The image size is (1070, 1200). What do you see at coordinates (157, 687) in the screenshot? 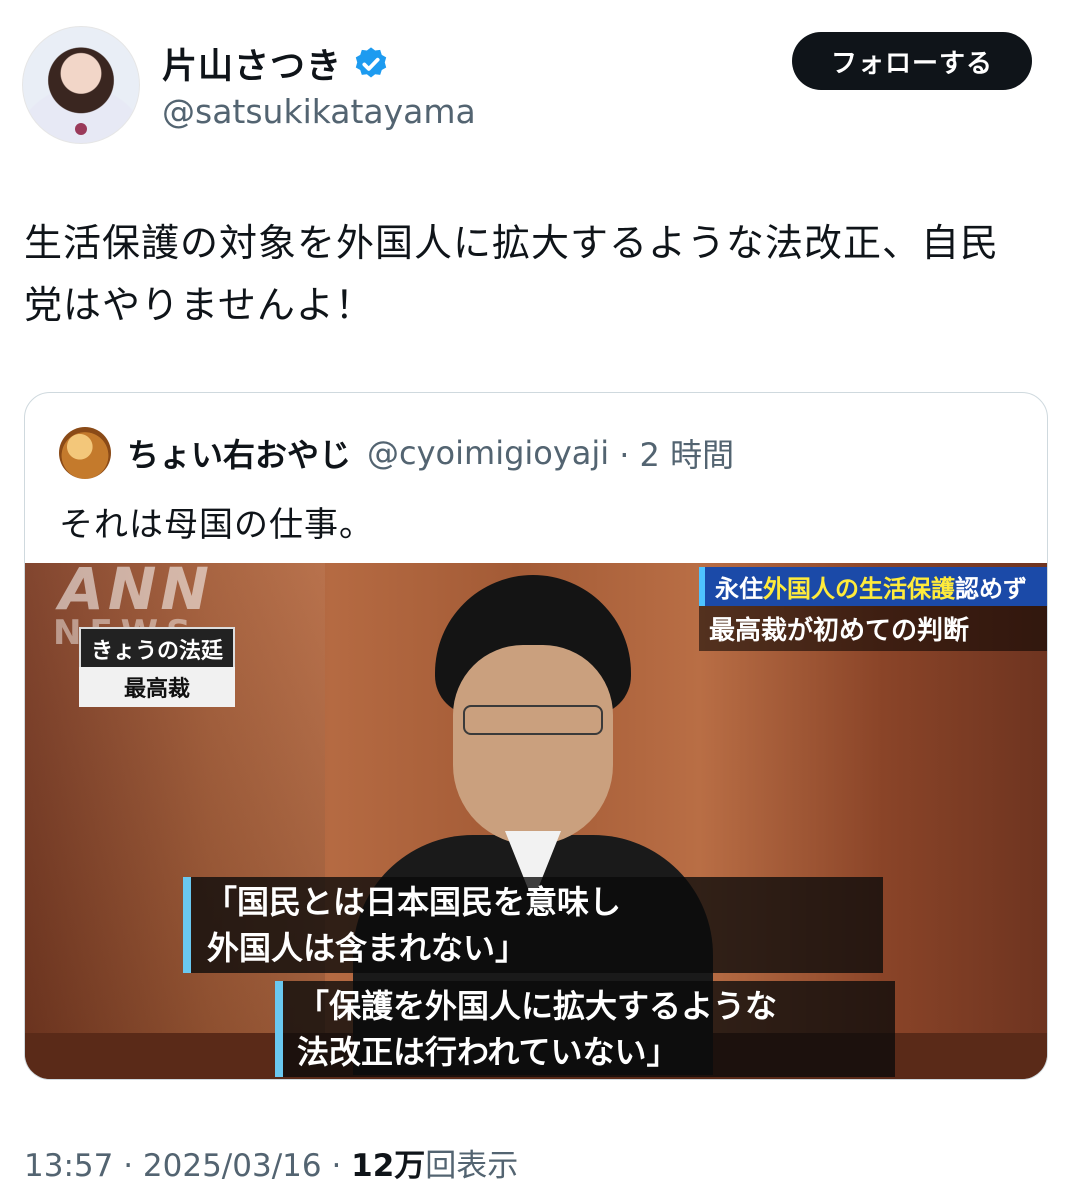
I see `court-tag: 最高裁` at bounding box center [157, 687].